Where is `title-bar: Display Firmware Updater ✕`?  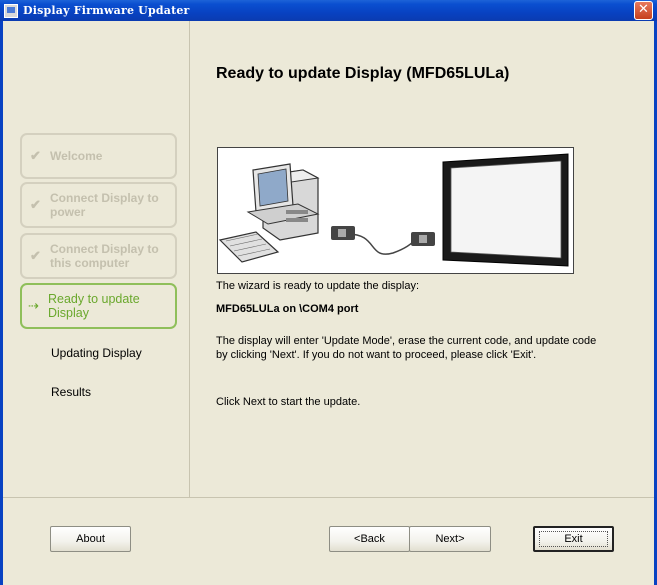 title-bar: Display Firmware Updater ✕ is located at coordinates (328, 10).